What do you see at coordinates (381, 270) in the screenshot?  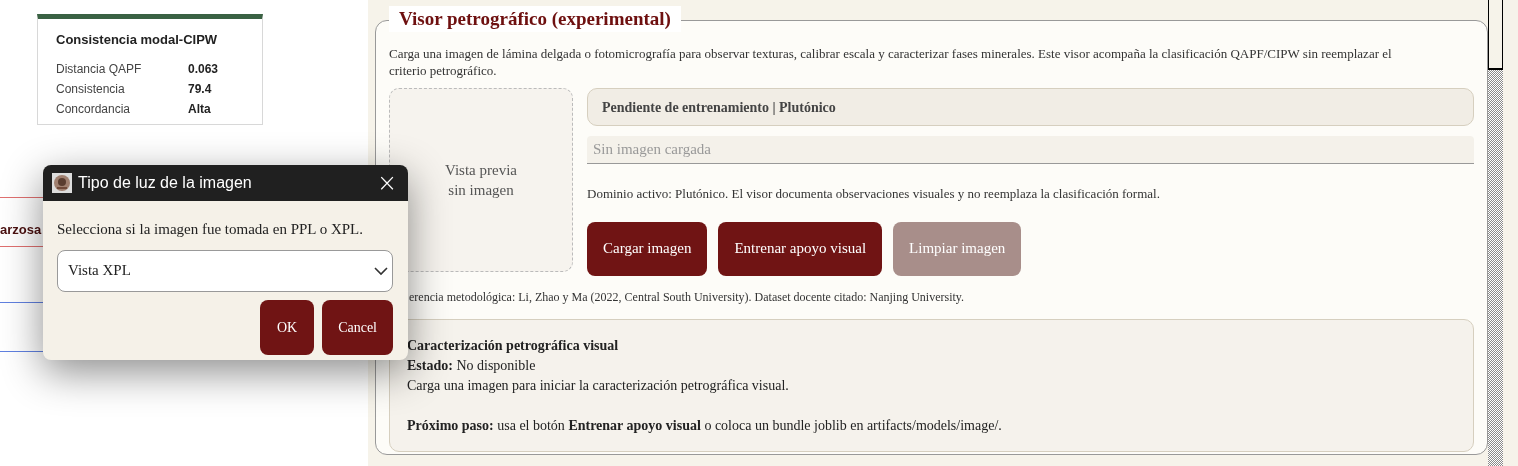 I see `chevron-down-icon` at bounding box center [381, 270].